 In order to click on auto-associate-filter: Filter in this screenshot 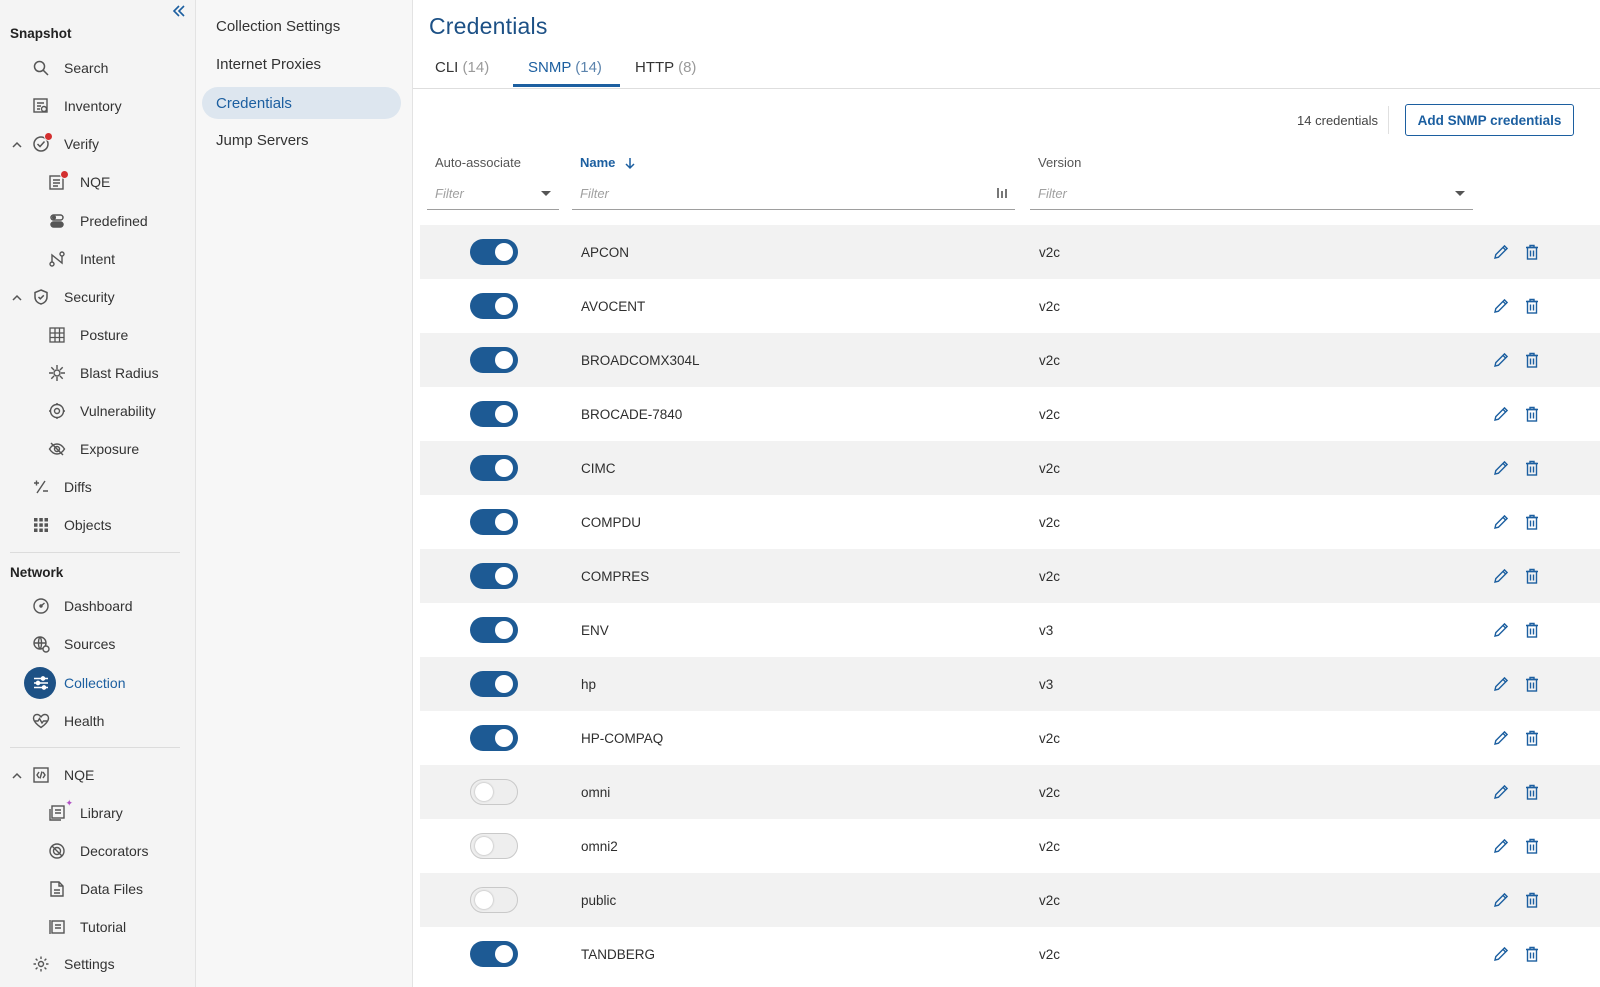, I will do `click(493, 193)`.